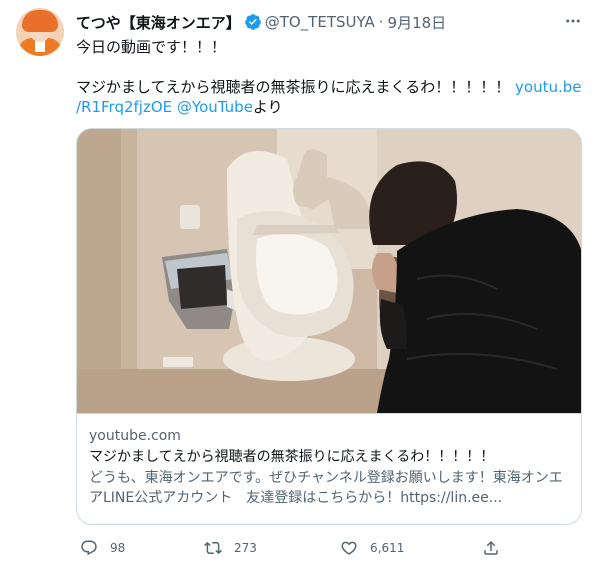 Image resolution: width=598 pixels, height=569 pixels. I want to click on tweet-link: youtu.be, so click(548, 87).